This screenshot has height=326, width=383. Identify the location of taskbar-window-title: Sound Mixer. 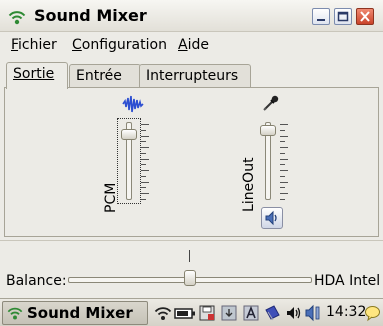
(80, 313).